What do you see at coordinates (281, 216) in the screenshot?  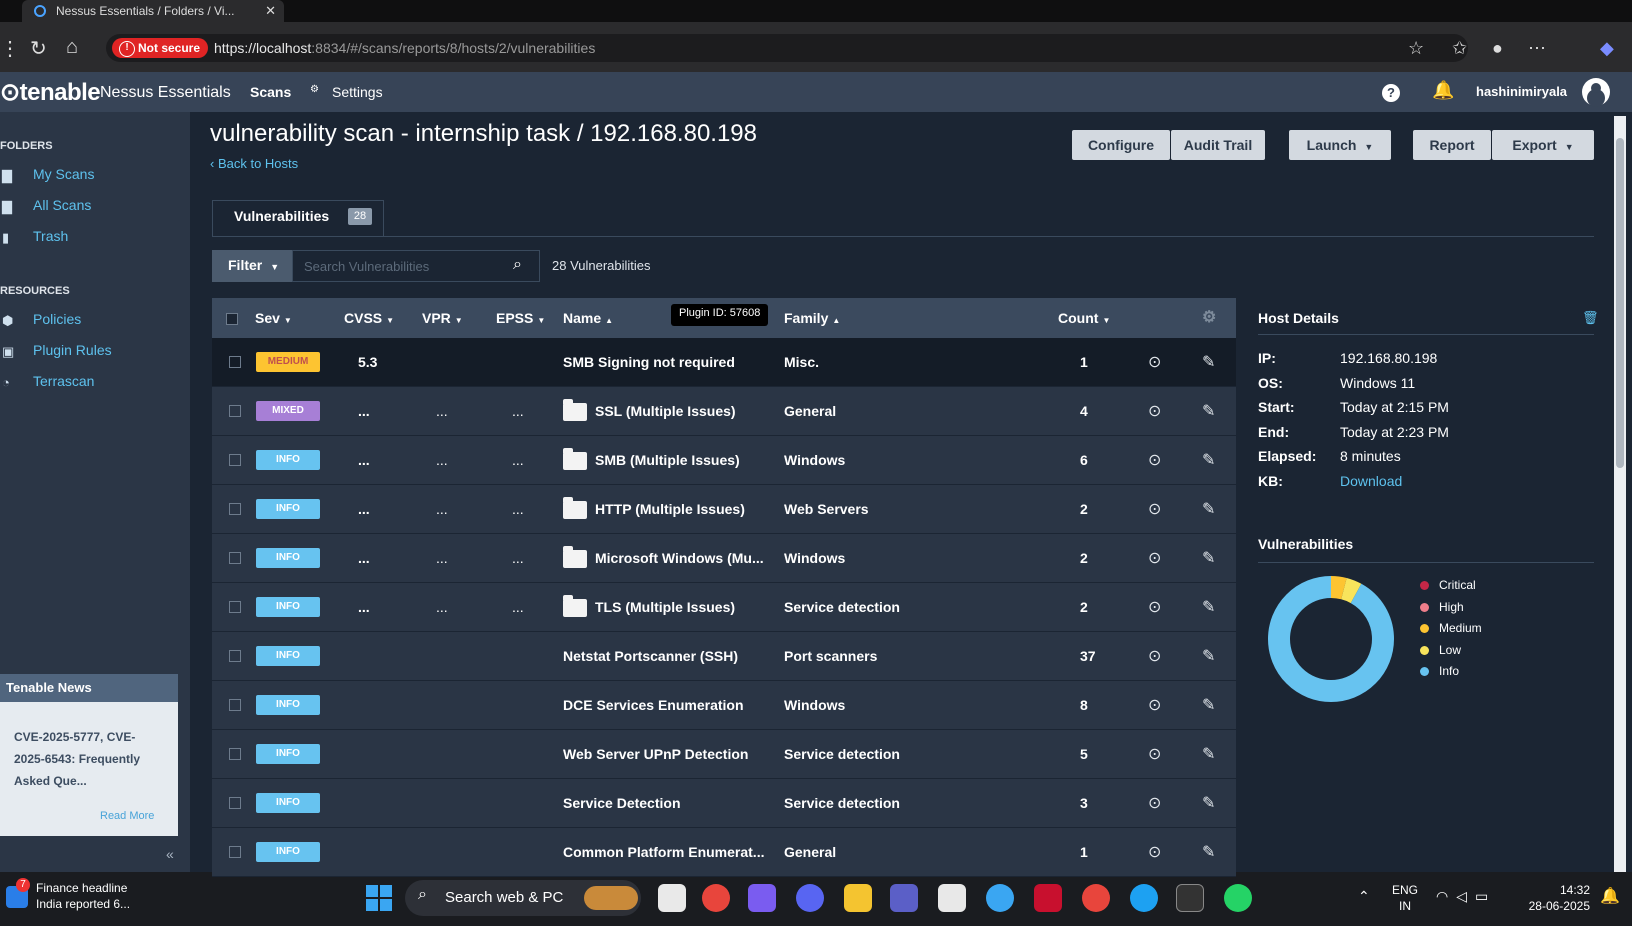 I see `tab-vulnerabilities-label: Vulnerabilities` at bounding box center [281, 216].